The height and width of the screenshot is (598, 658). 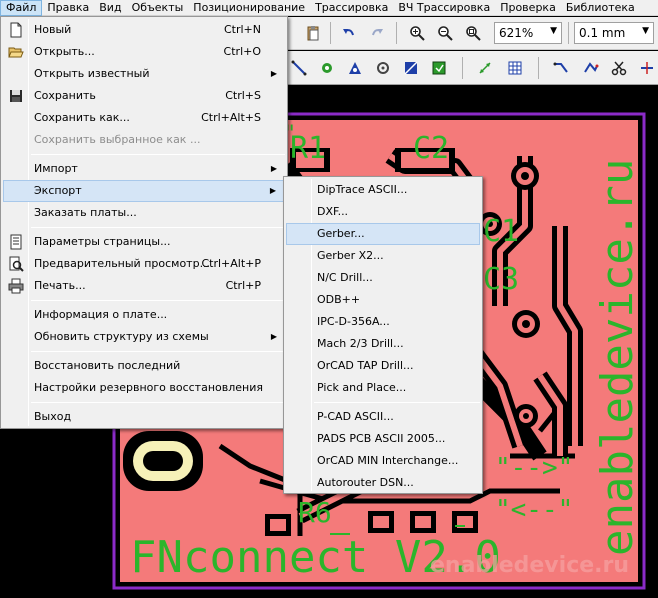 What do you see at coordinates (144, 52) in the screenshot?
I see `file-menu-item: Открыть... Ctrl+O` at bounding box center [144, 52].